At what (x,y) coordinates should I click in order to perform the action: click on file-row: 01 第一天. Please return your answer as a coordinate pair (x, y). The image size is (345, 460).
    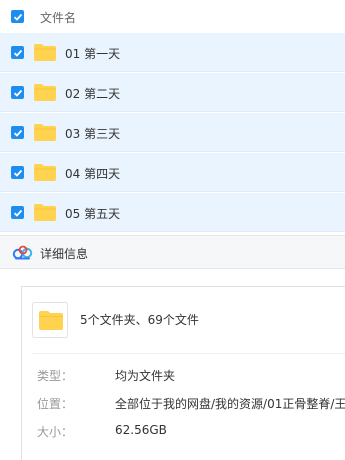
    Looking at the image, I should click on (172, 52).